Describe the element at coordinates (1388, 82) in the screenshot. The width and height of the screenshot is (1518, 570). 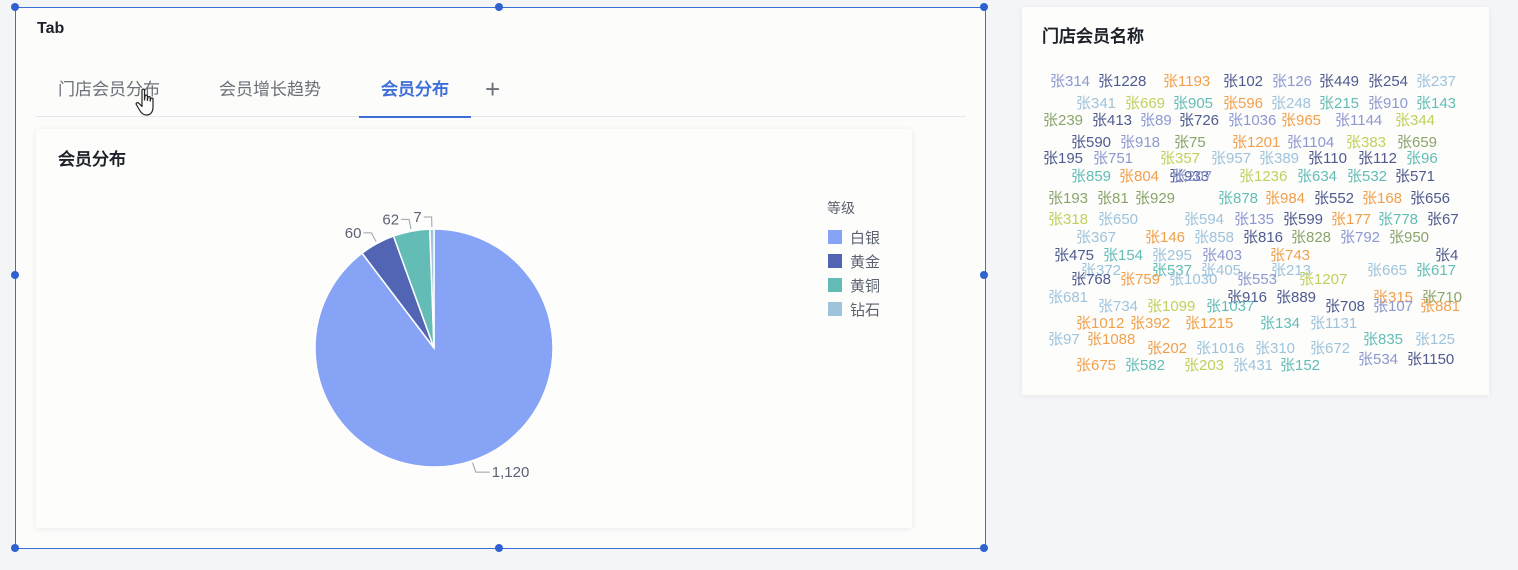
I see `word-cloud-item: 张254` at that location.